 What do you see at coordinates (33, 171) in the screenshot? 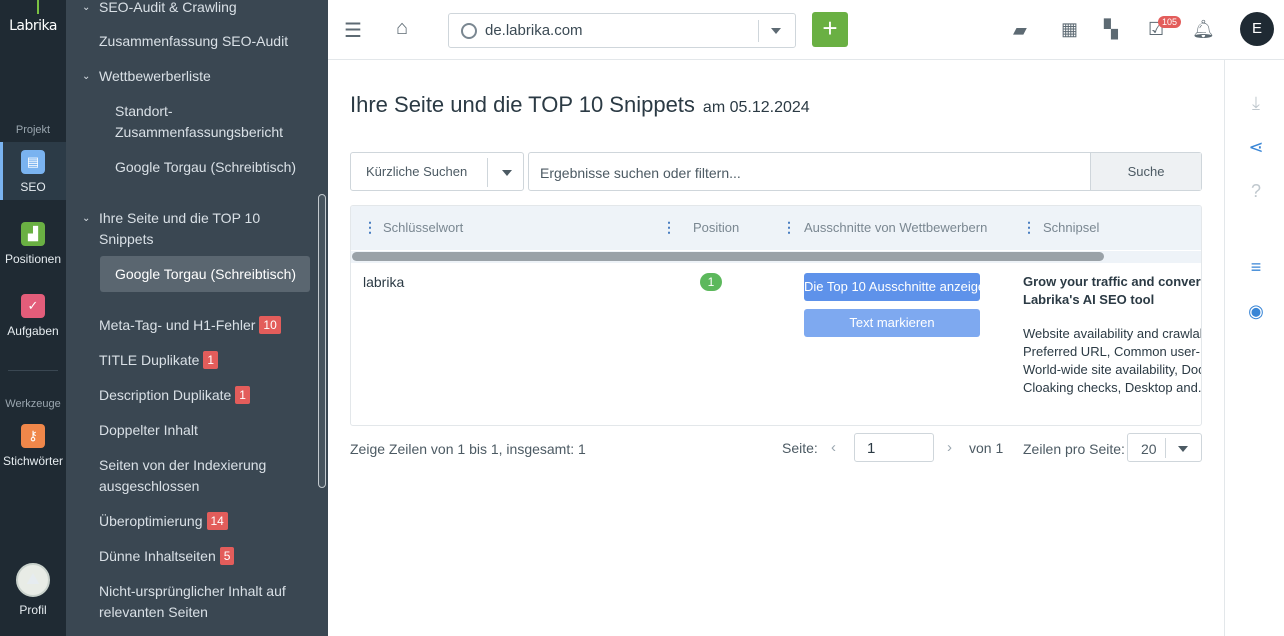
I see `rail-item-seo: ▤ SEO` at bounding box center [33, 171].